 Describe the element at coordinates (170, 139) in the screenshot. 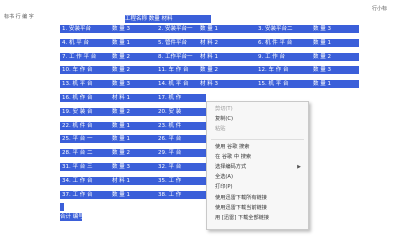

I see `table-cell: 26. 平 台` at that location.